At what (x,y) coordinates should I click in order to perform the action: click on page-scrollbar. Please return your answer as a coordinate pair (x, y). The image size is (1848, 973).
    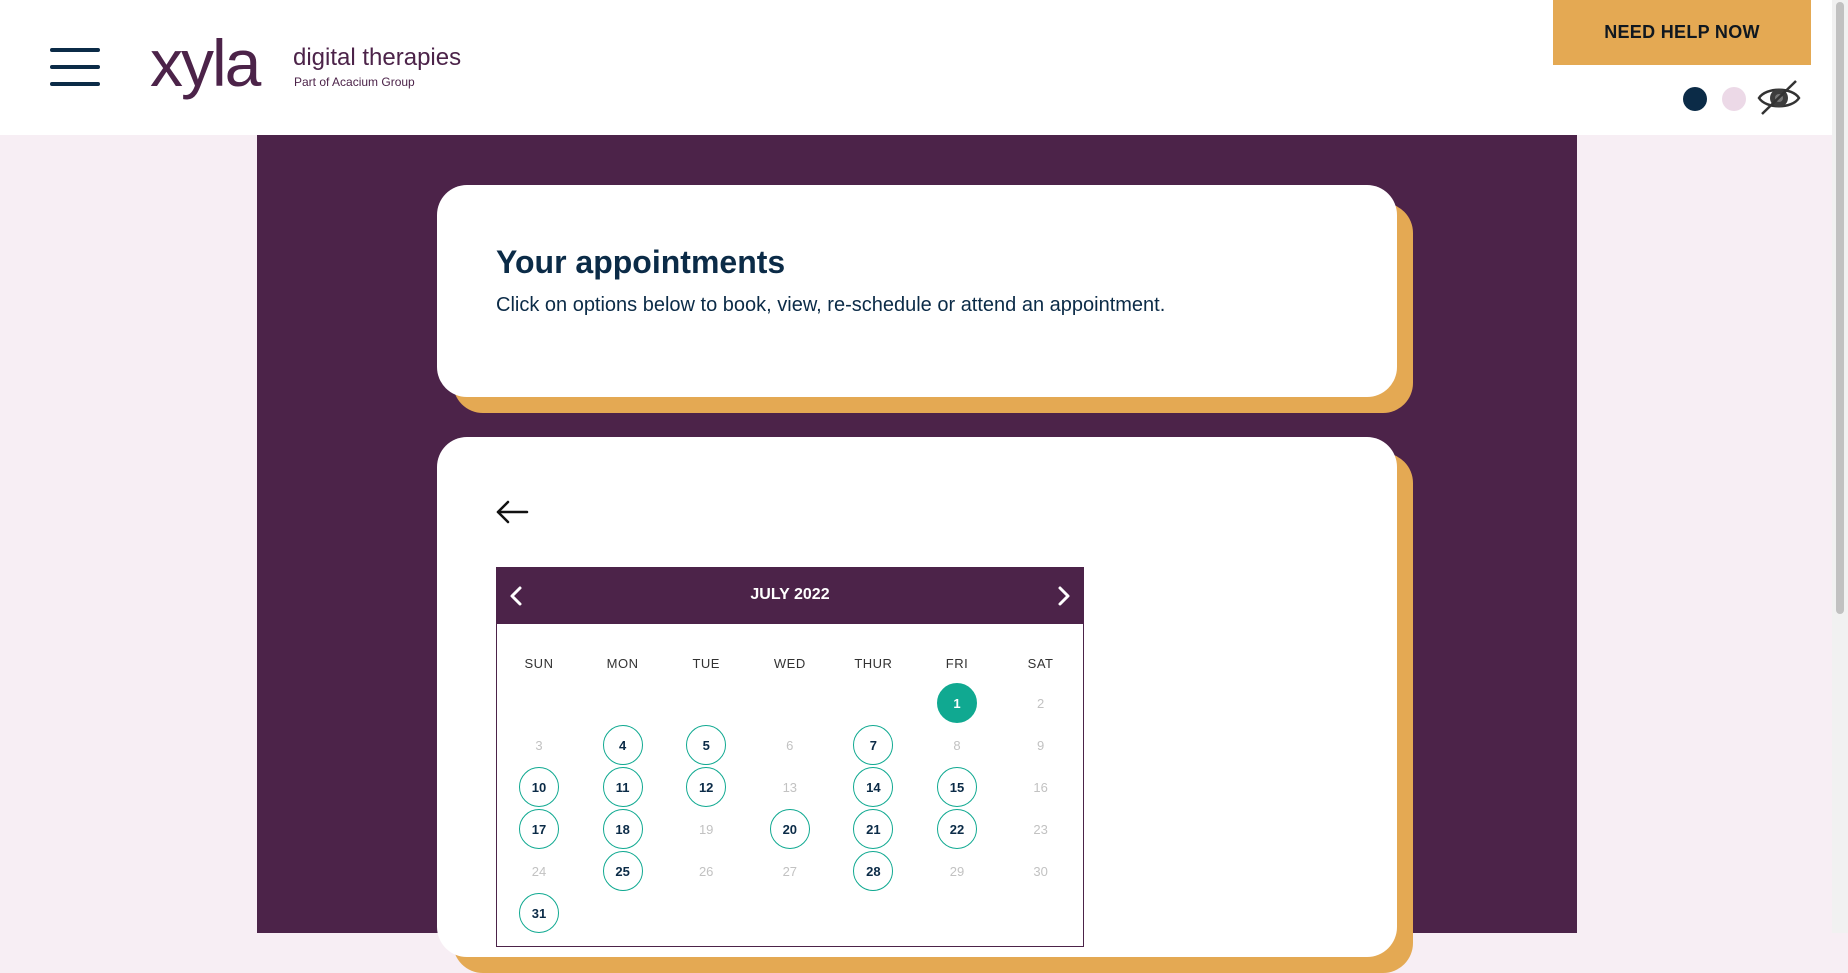
    Looking at the image, I should click on (1840, 466).